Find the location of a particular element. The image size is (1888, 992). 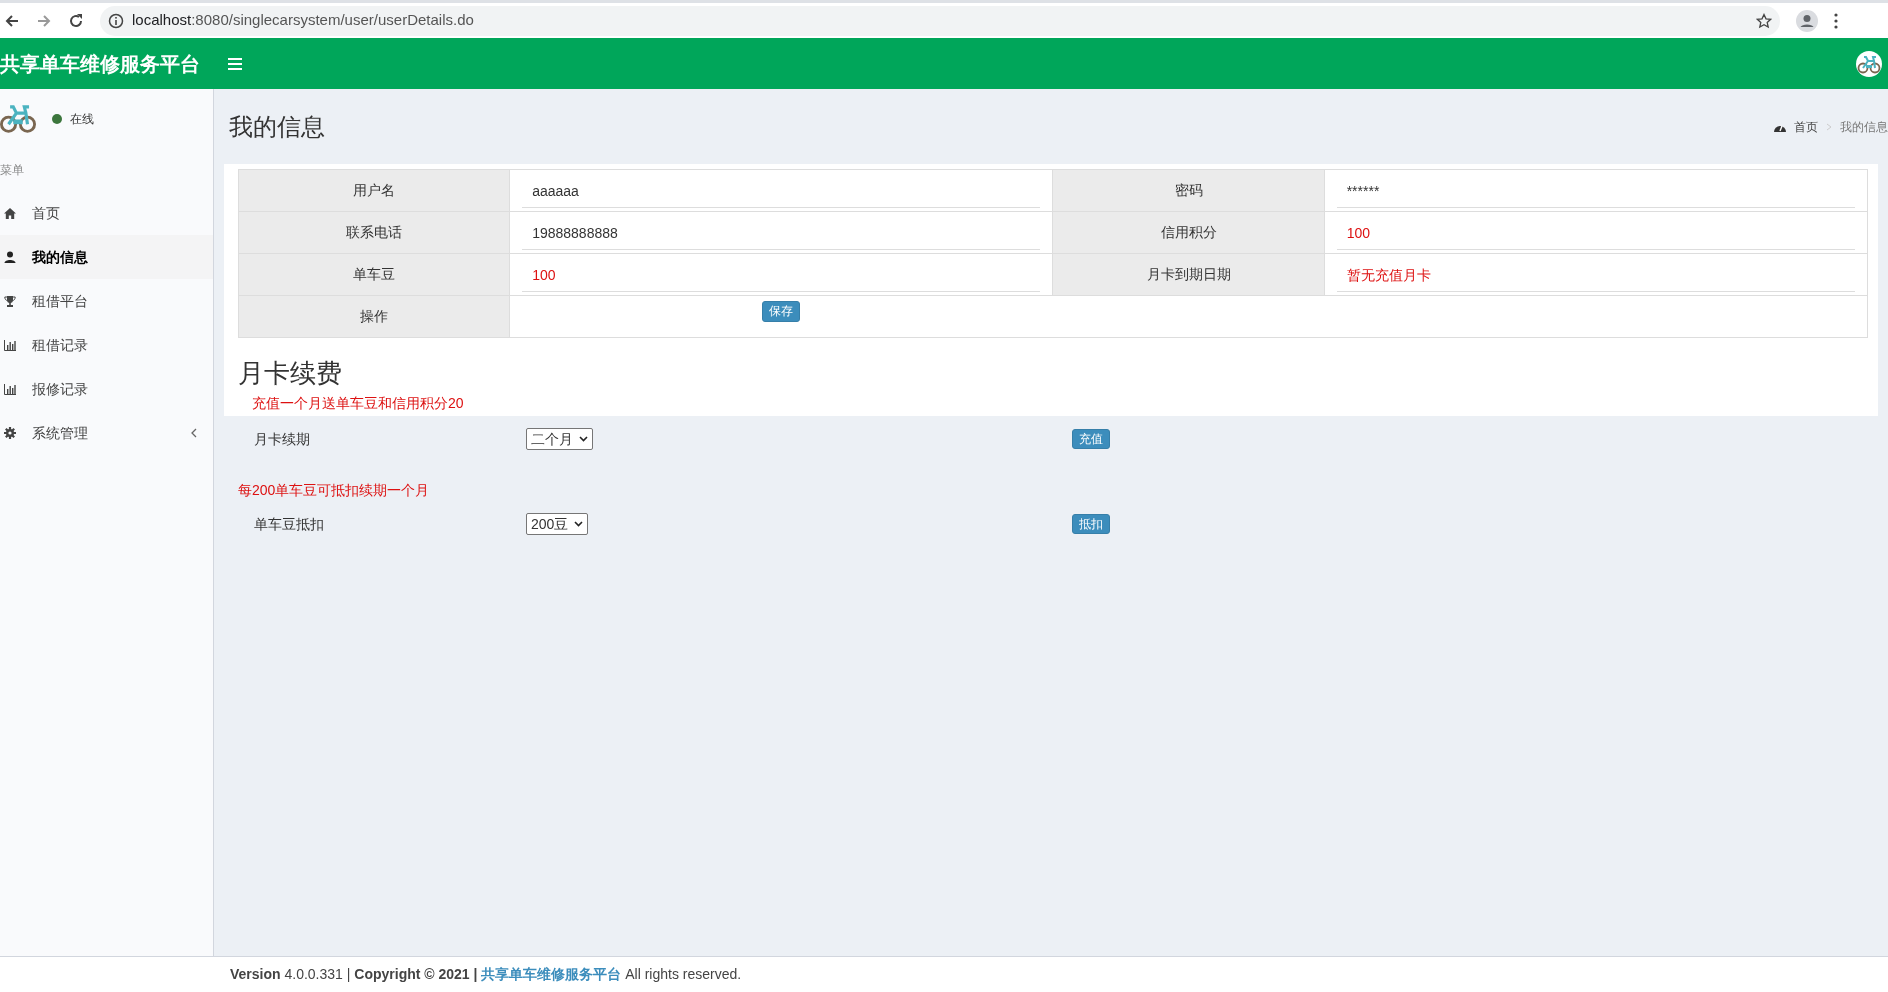

submit-button: 充值 is located at coordinates (1091, 439).